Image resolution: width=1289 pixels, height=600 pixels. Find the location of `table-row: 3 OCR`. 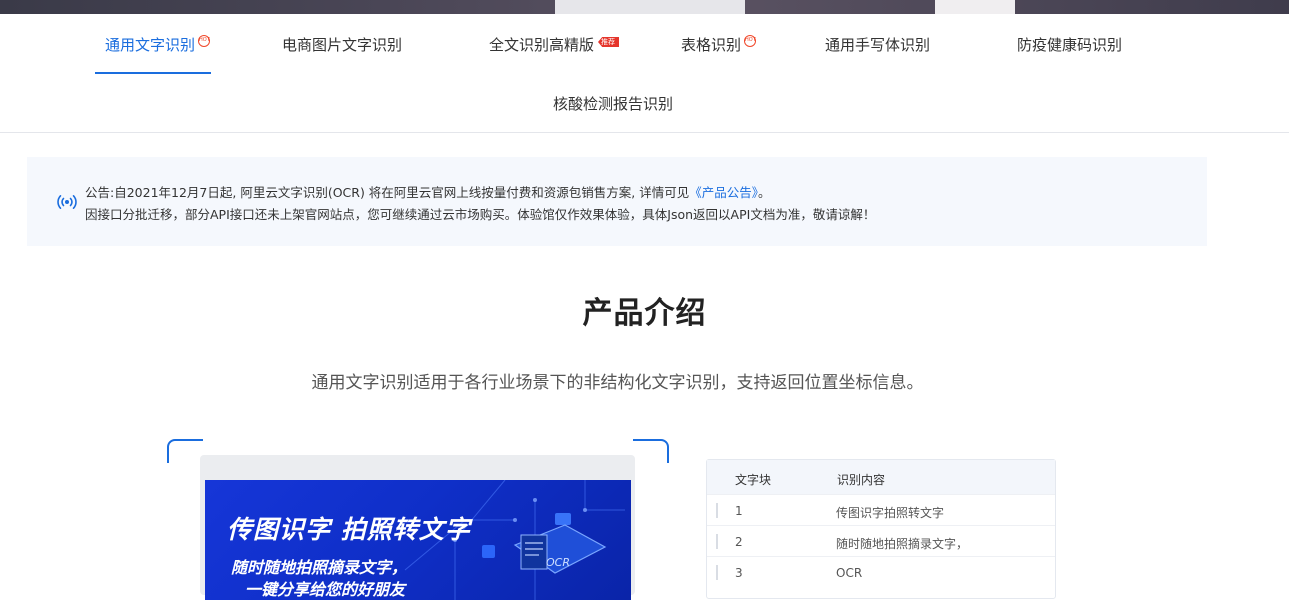

table-row: 3 OCR is located at coordinates (881, 571).